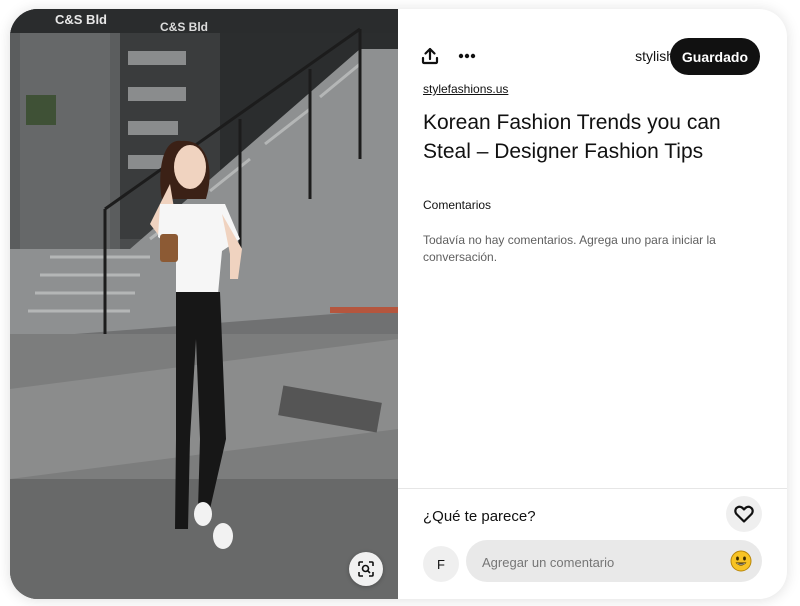 The width and height of the screenshot is (800, 606). I want to click on pin-toolbar: stylish Guardado, so click(592, 56).